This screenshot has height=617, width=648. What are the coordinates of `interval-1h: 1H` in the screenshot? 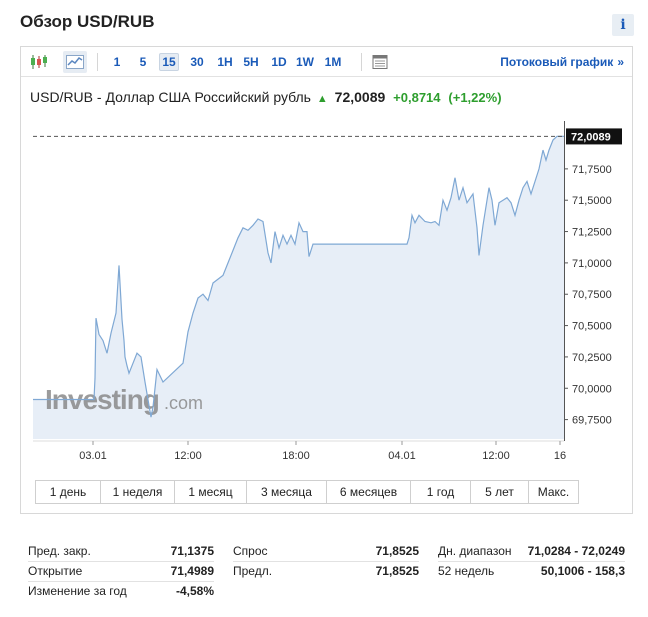 It's located at (225, 62).